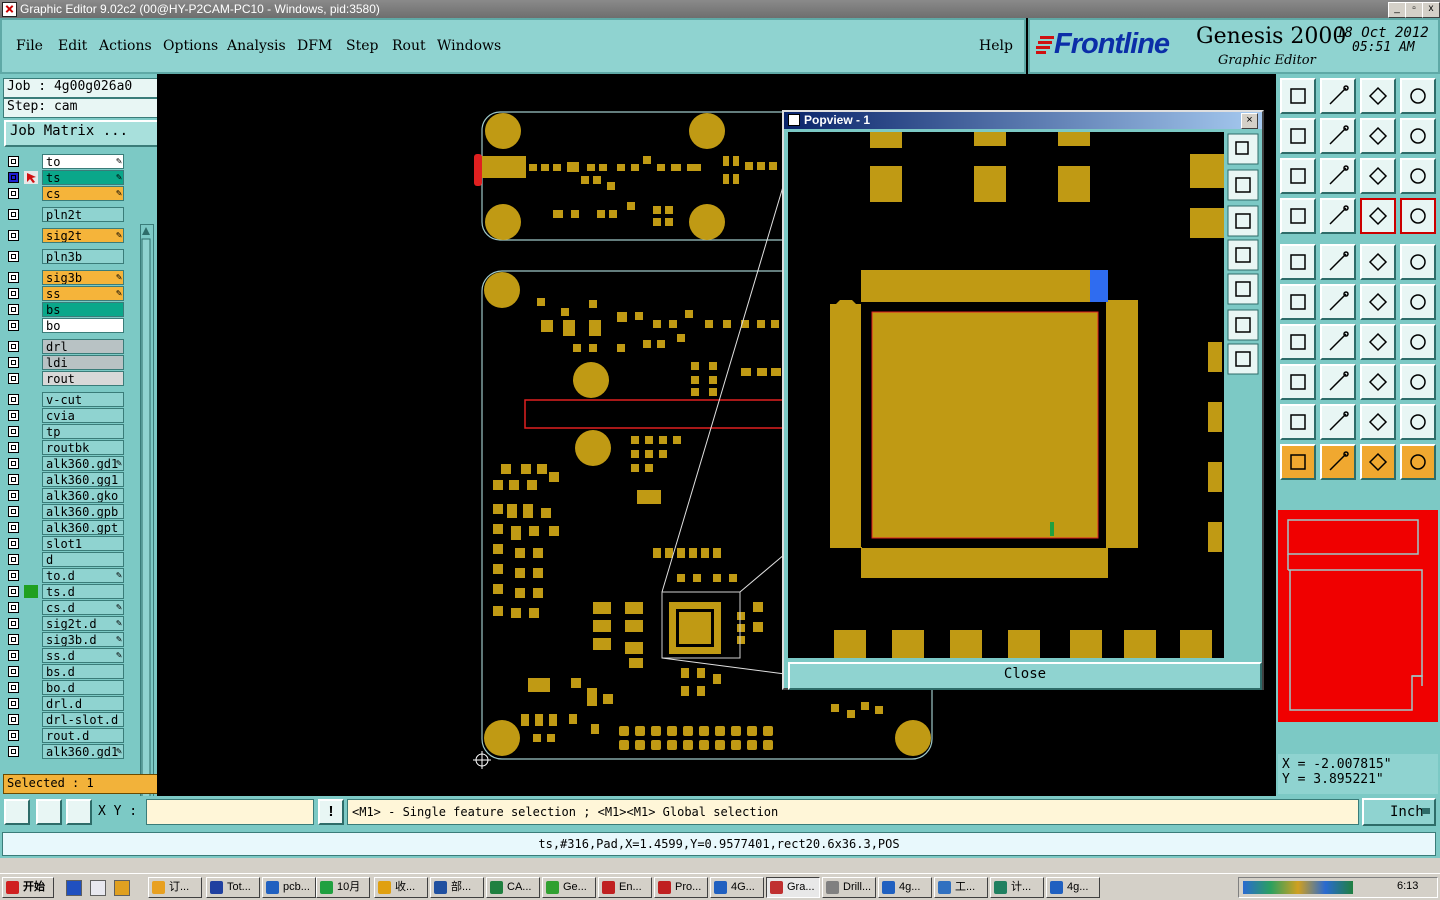 The image size is (1440, 900). Describe the element at coordinates (1418, 216) in the screenshot. I see `layers2-tool-icon` at that location.